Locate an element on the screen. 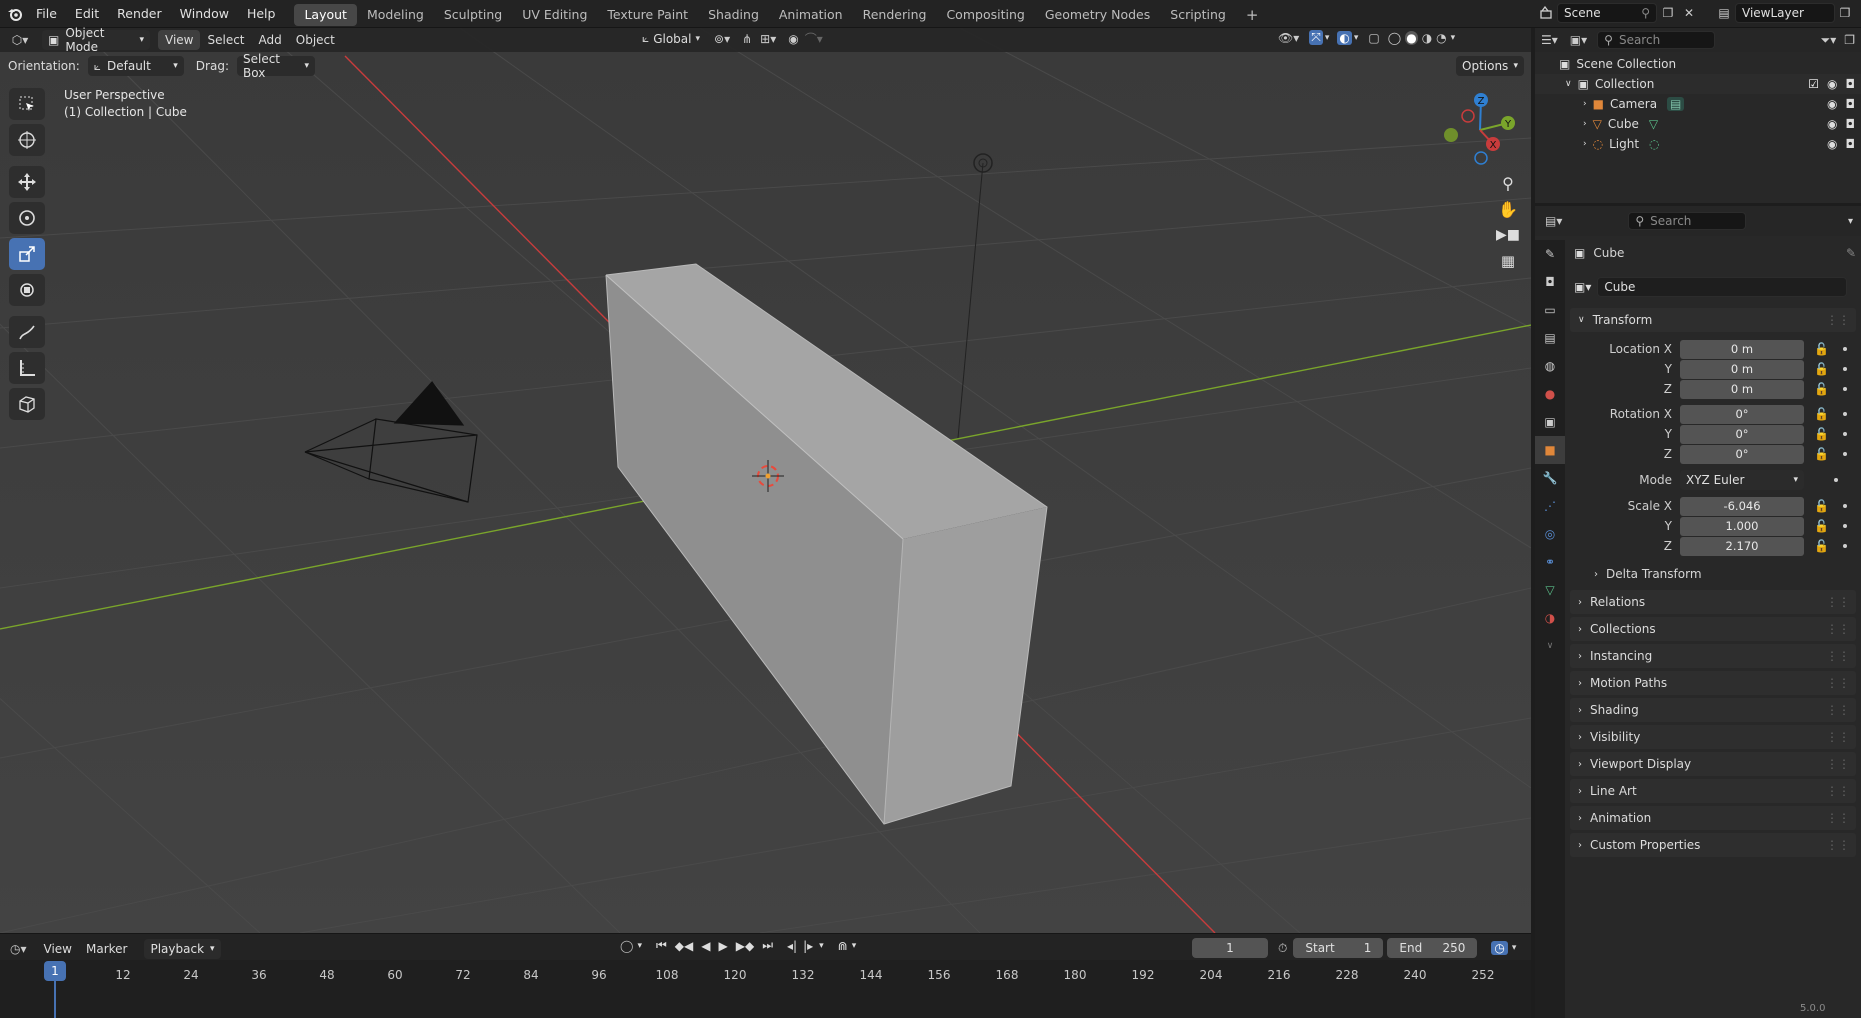  pan-hand-icon: ✋ is located at coordinates (1508, 209).